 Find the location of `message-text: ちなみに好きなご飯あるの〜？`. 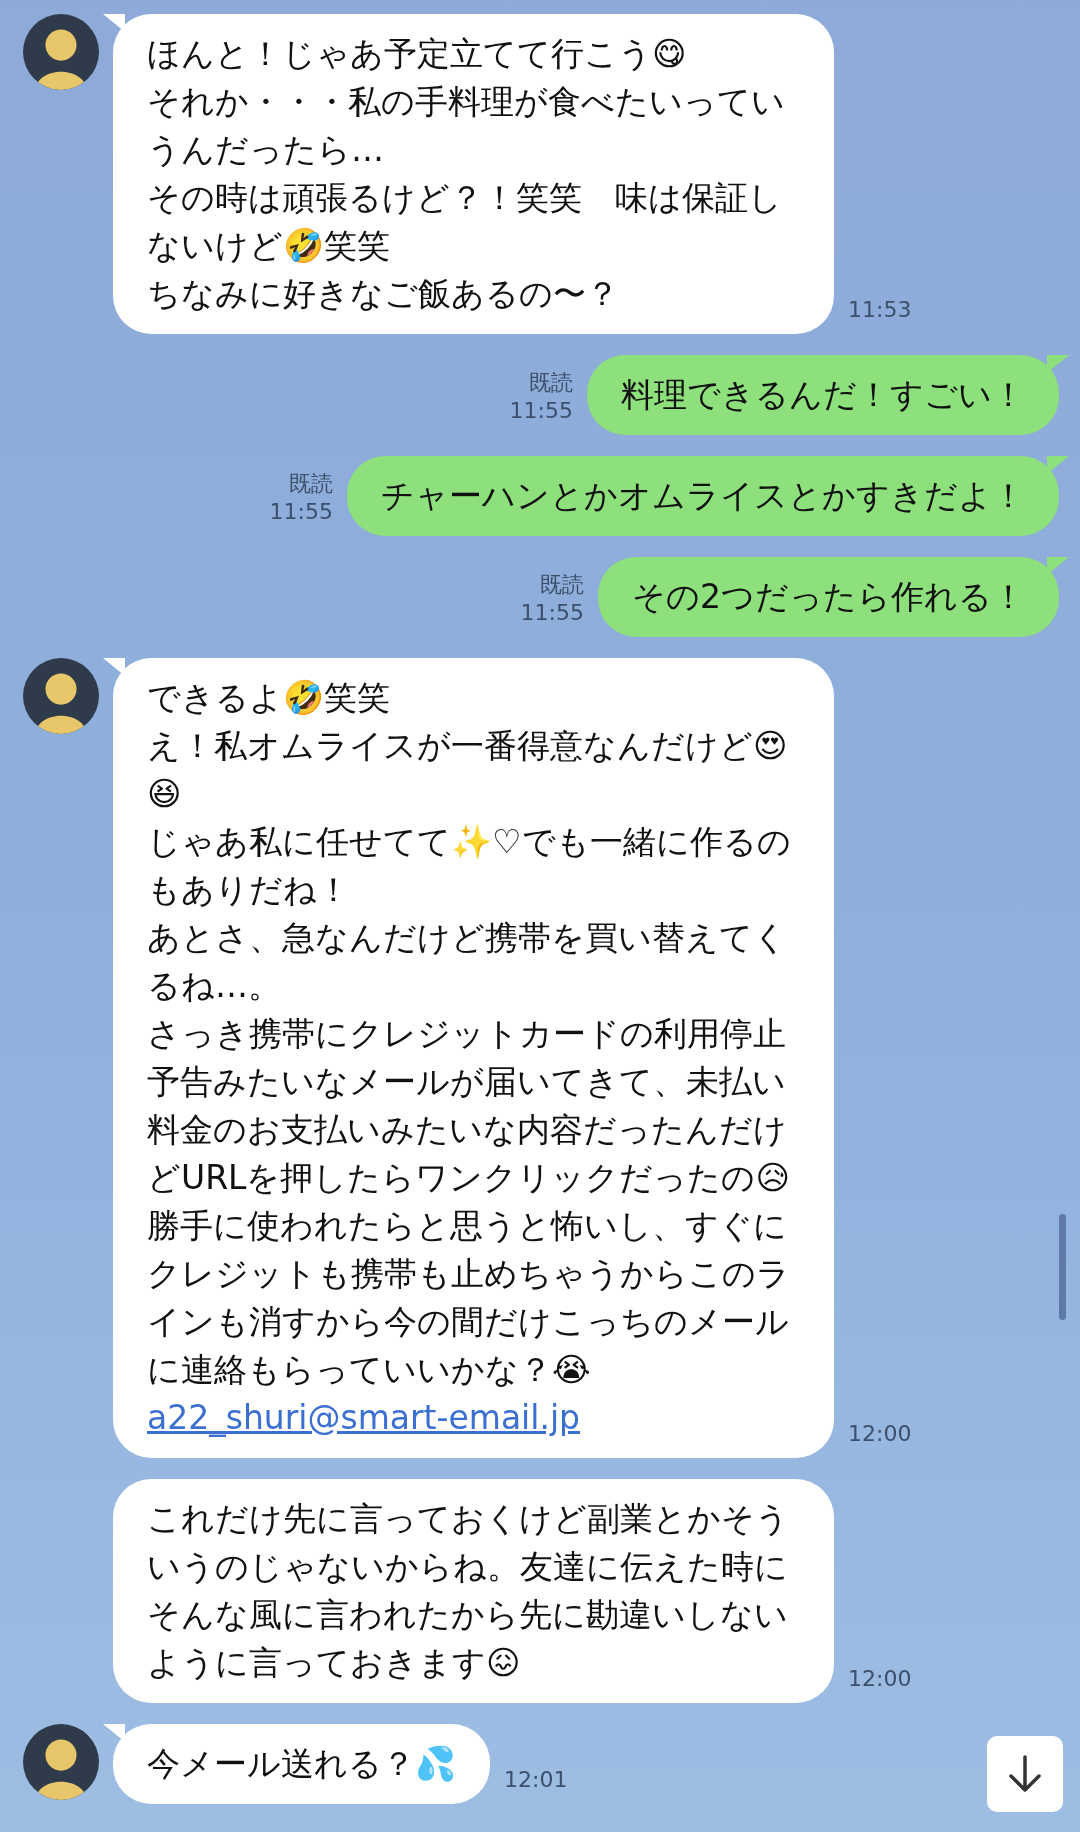

message-text: ちなみに好きなご飯あるの〜？ is located at coordinates (383, 294).